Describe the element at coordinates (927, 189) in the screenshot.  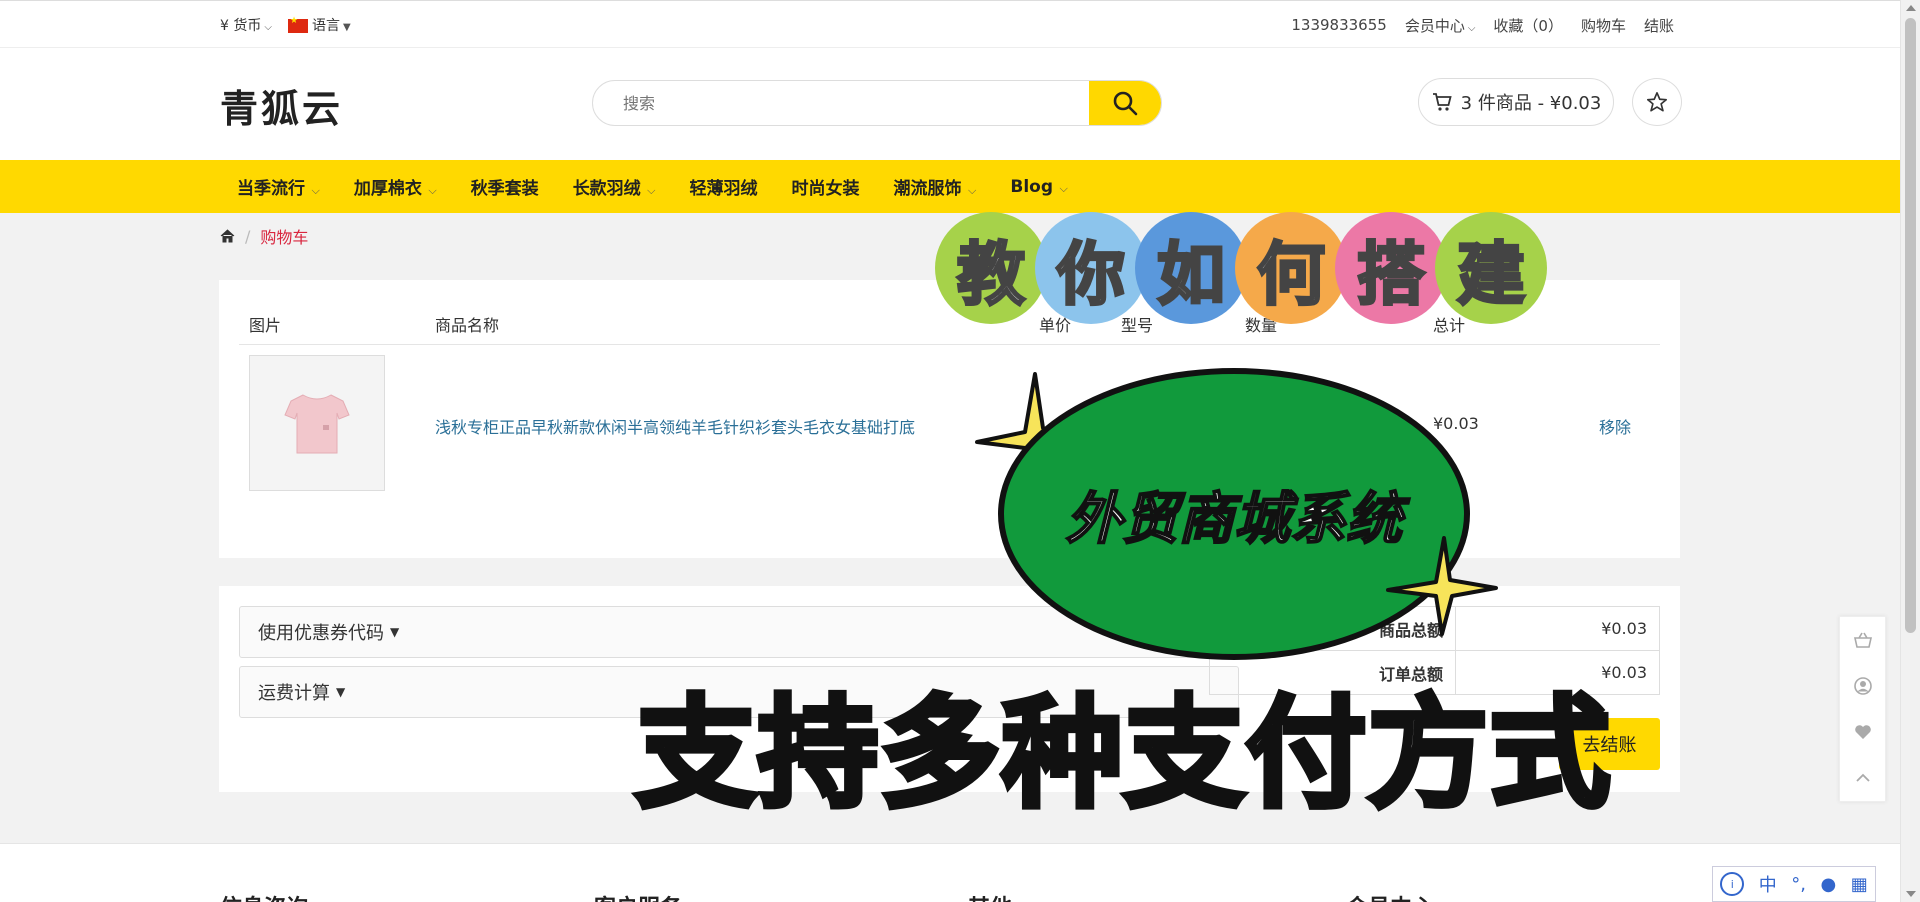
I see `nav-item-label: 潮流服饰` at that location.